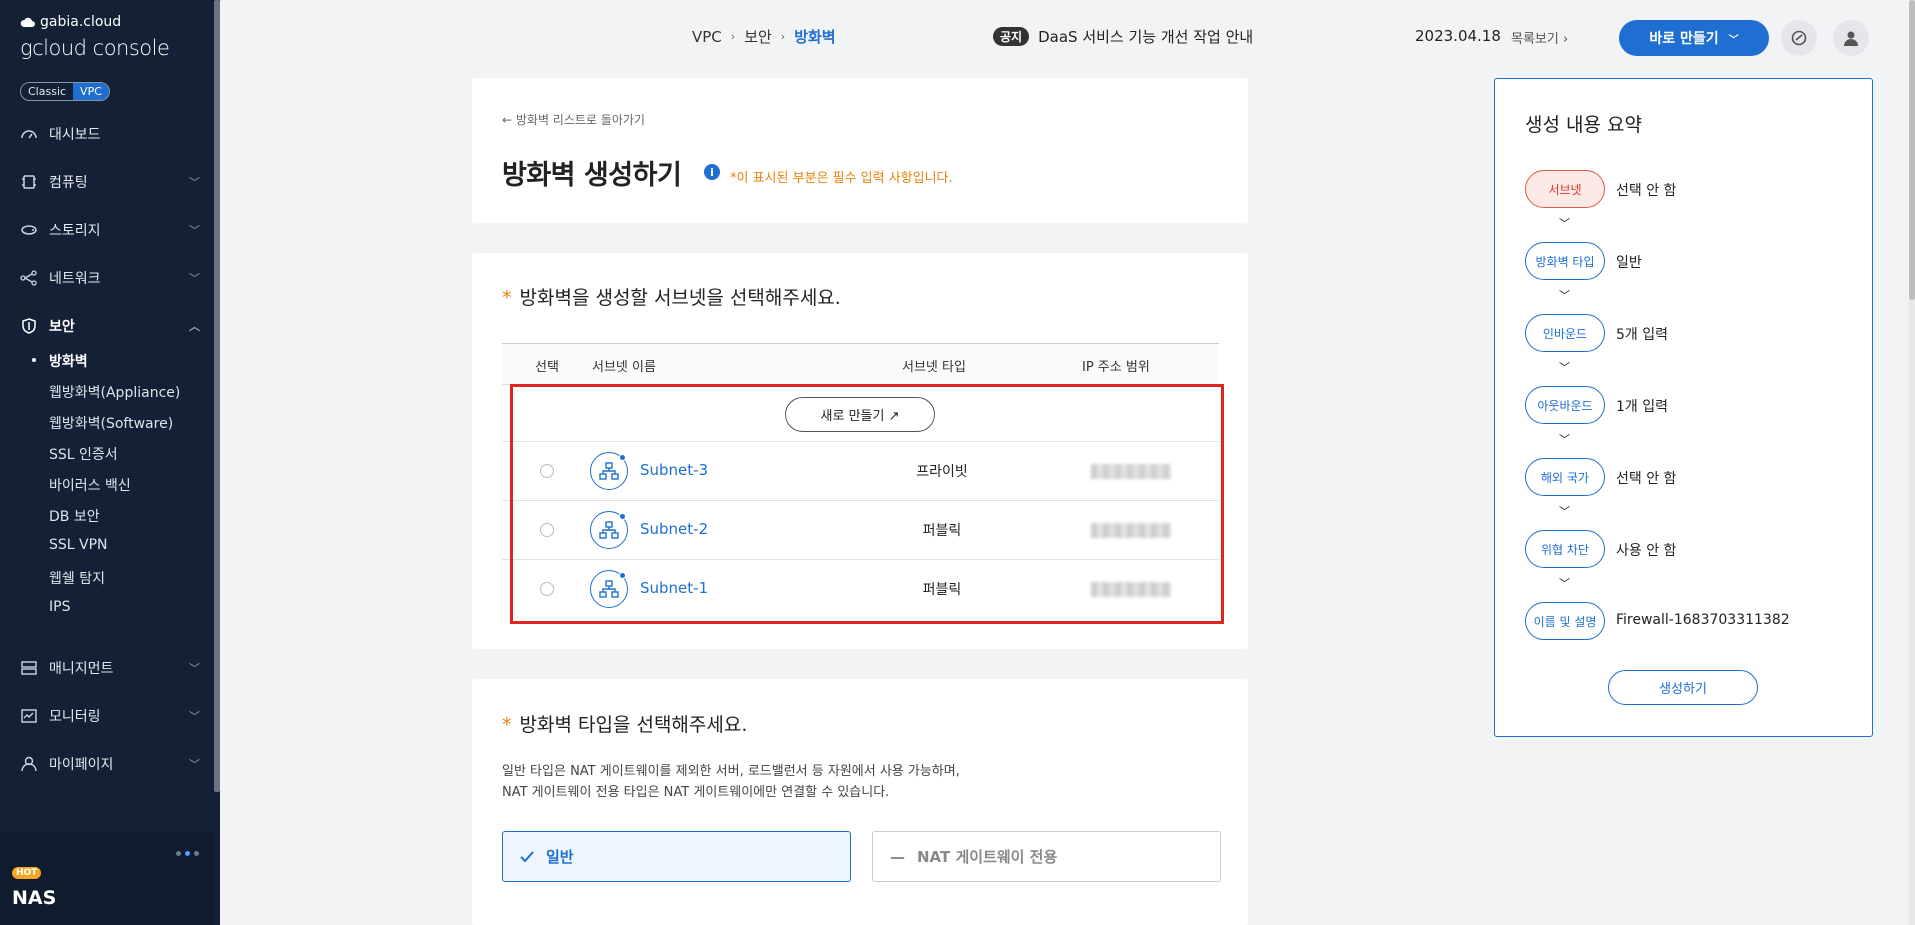 The width and height of the screenshot is (1915, 925). What do you see at coordinates (70, 22) in the screenshot?
I see `brand-logo: gabia.cloud` at bounding box center [70, 22].